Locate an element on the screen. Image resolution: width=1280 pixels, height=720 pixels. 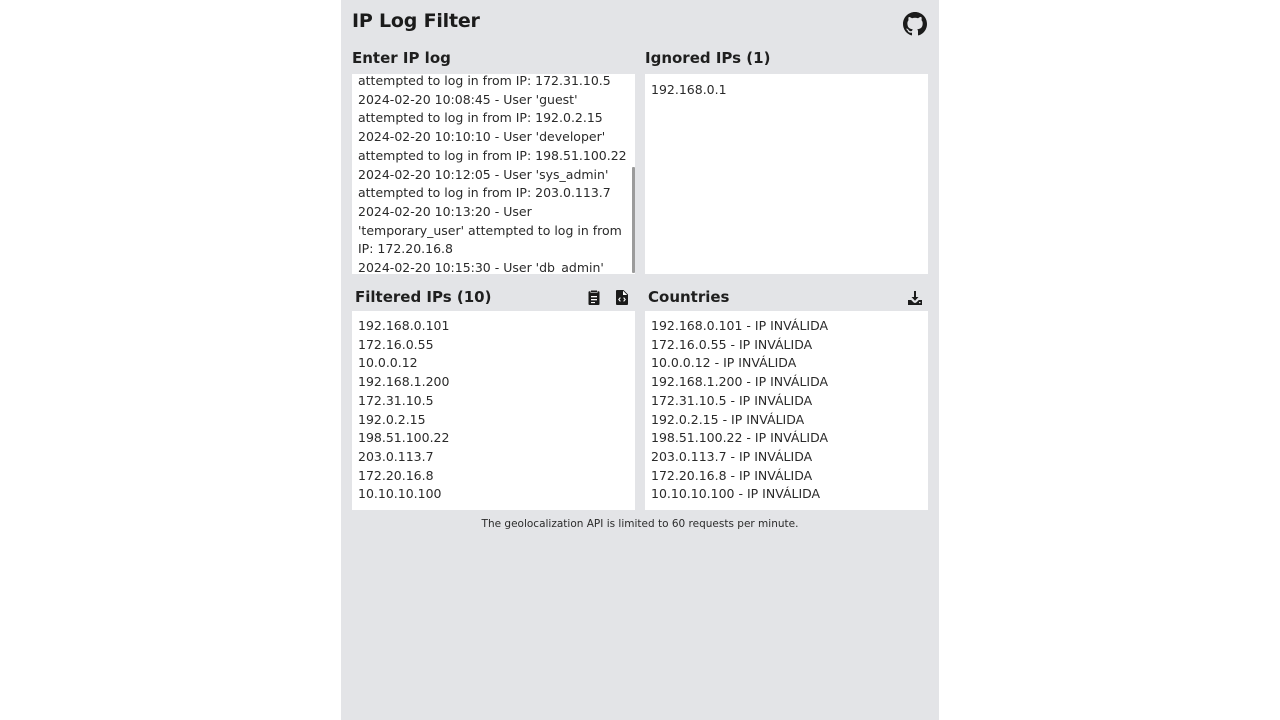
app-title: IP Log Filter is located at coordinates (416, 21).